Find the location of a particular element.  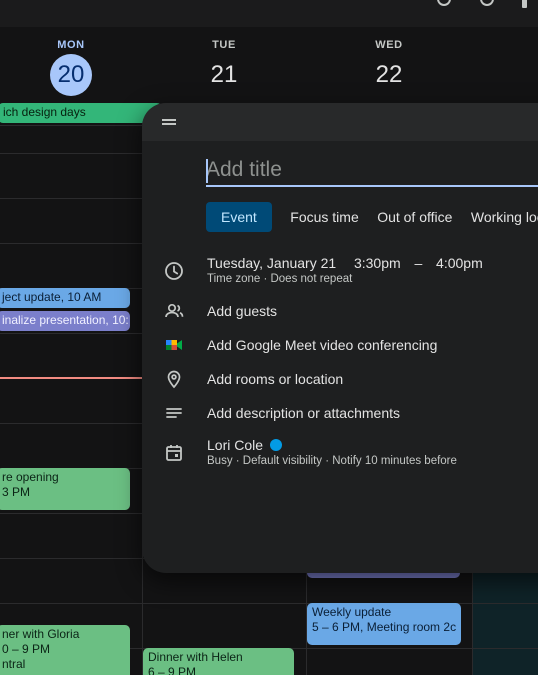

event-start-time: 3:30pm is located at coordinates (377, 263).